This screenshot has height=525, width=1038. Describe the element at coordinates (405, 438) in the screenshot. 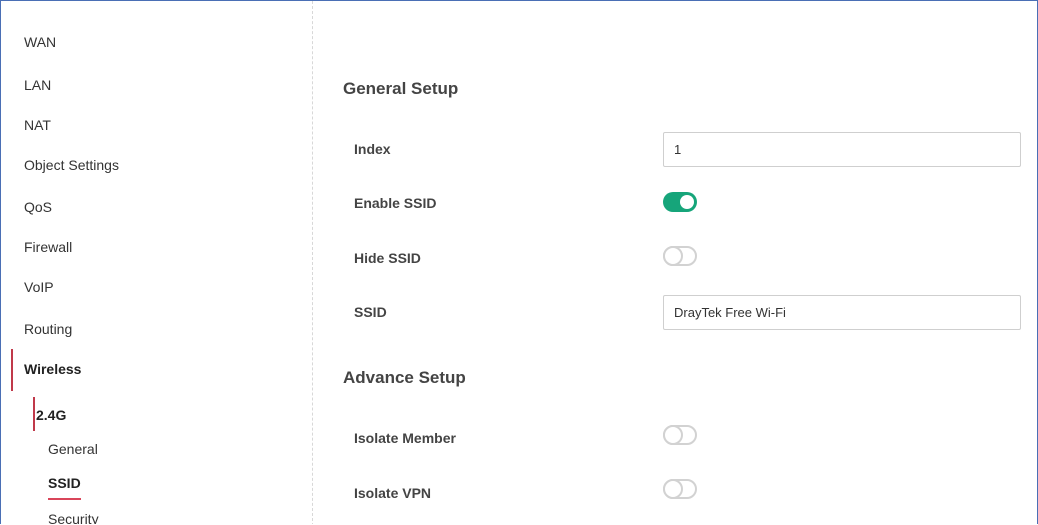

I see `isolate-member-label: Isolate Member` at that location.